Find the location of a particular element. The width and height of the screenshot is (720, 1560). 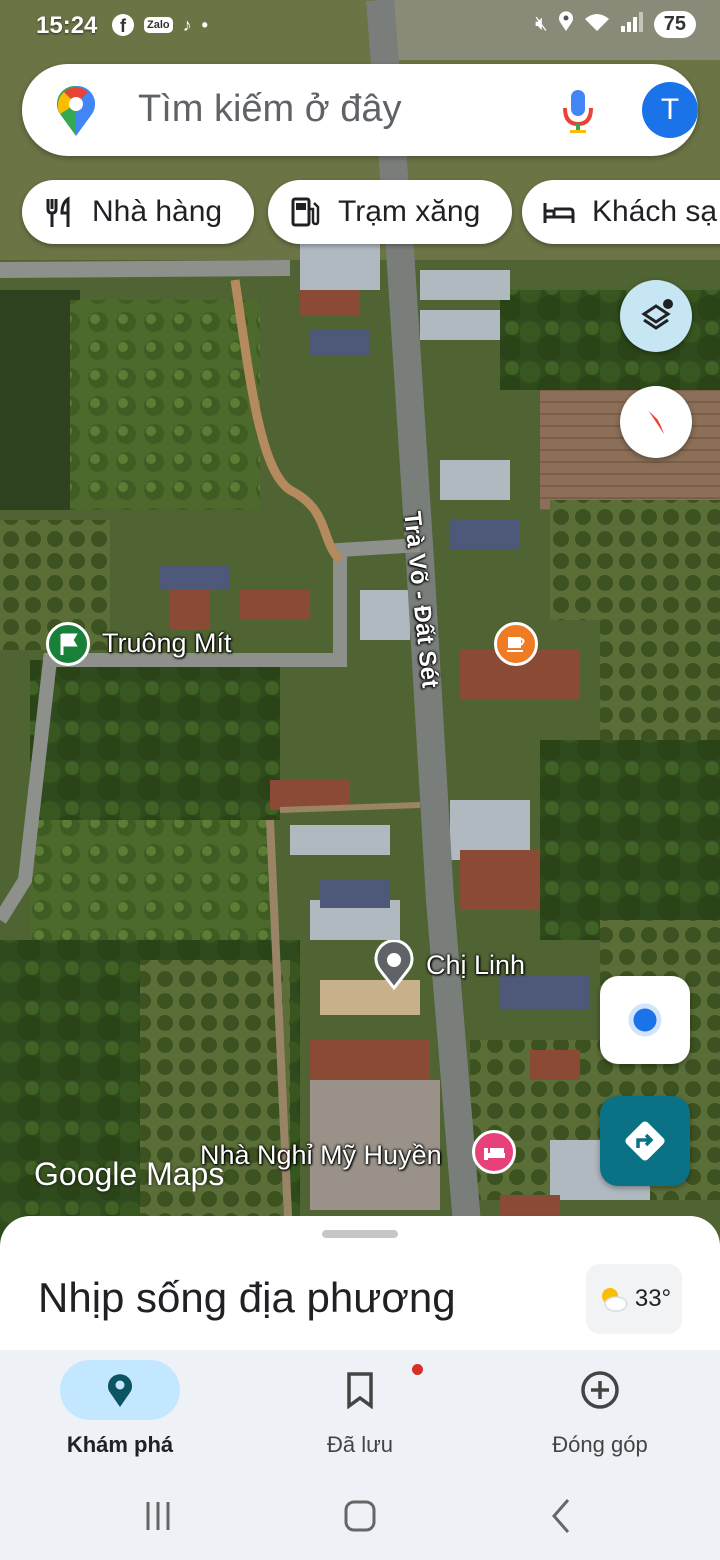

layers-button is located at coordinates (656, 316).